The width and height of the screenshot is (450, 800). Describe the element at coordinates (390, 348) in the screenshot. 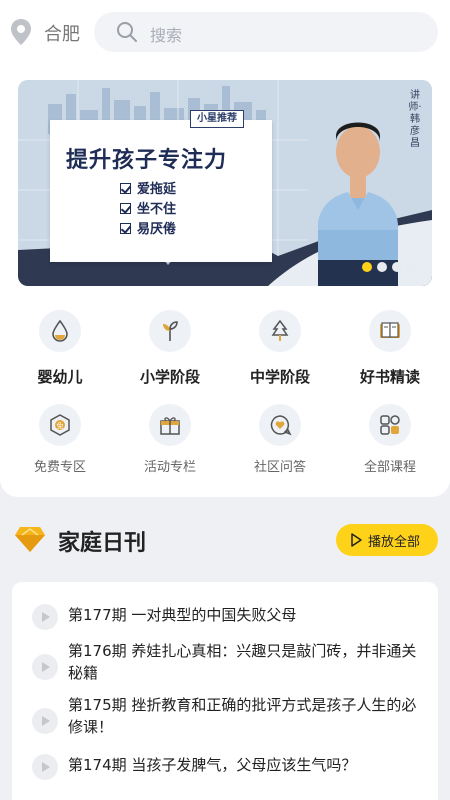

I see `category-book-reading: 好书精读` at that location.